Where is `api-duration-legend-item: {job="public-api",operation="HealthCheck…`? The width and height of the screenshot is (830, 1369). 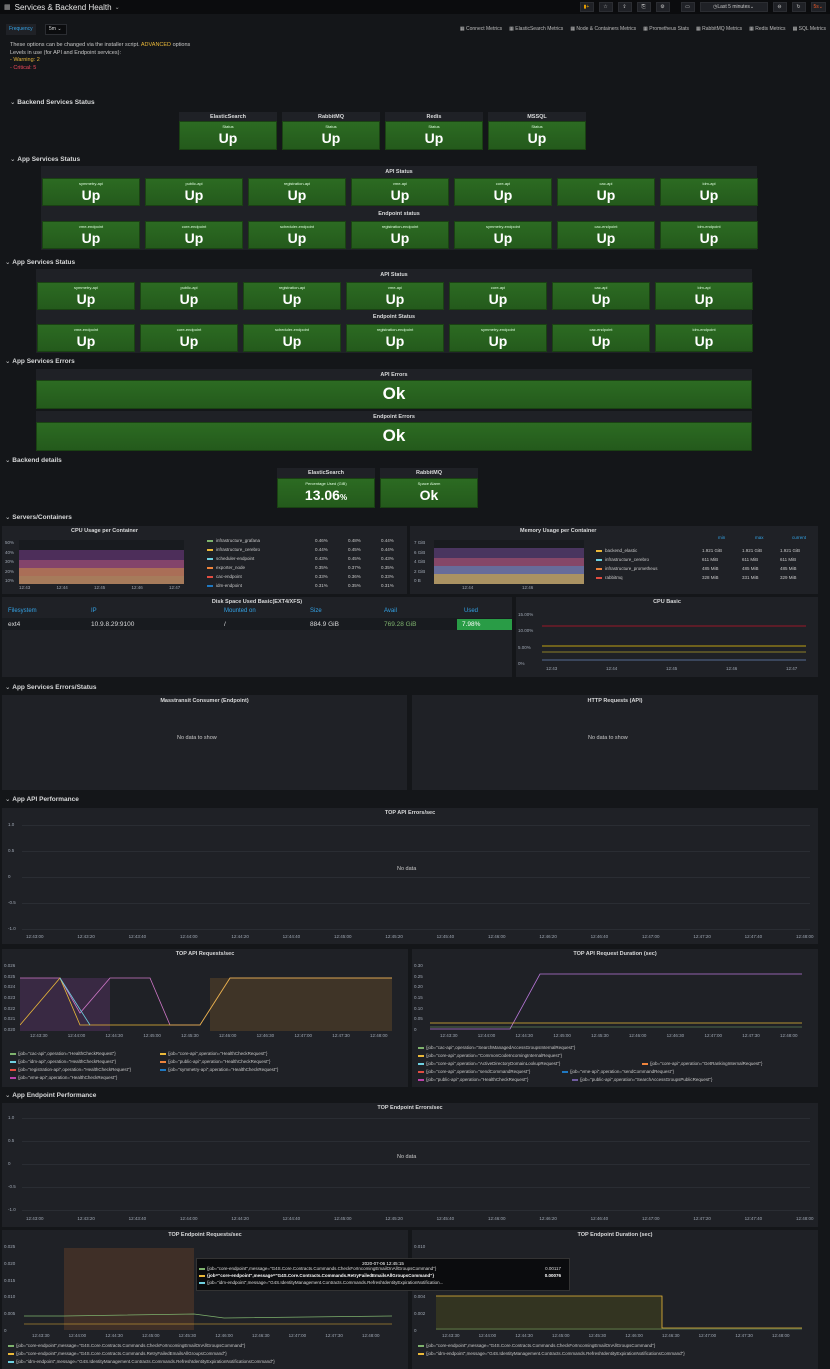
api-duration-legend-item: {job="public-api",operation="HealthCheck… is located at coordinates (473, 1079).